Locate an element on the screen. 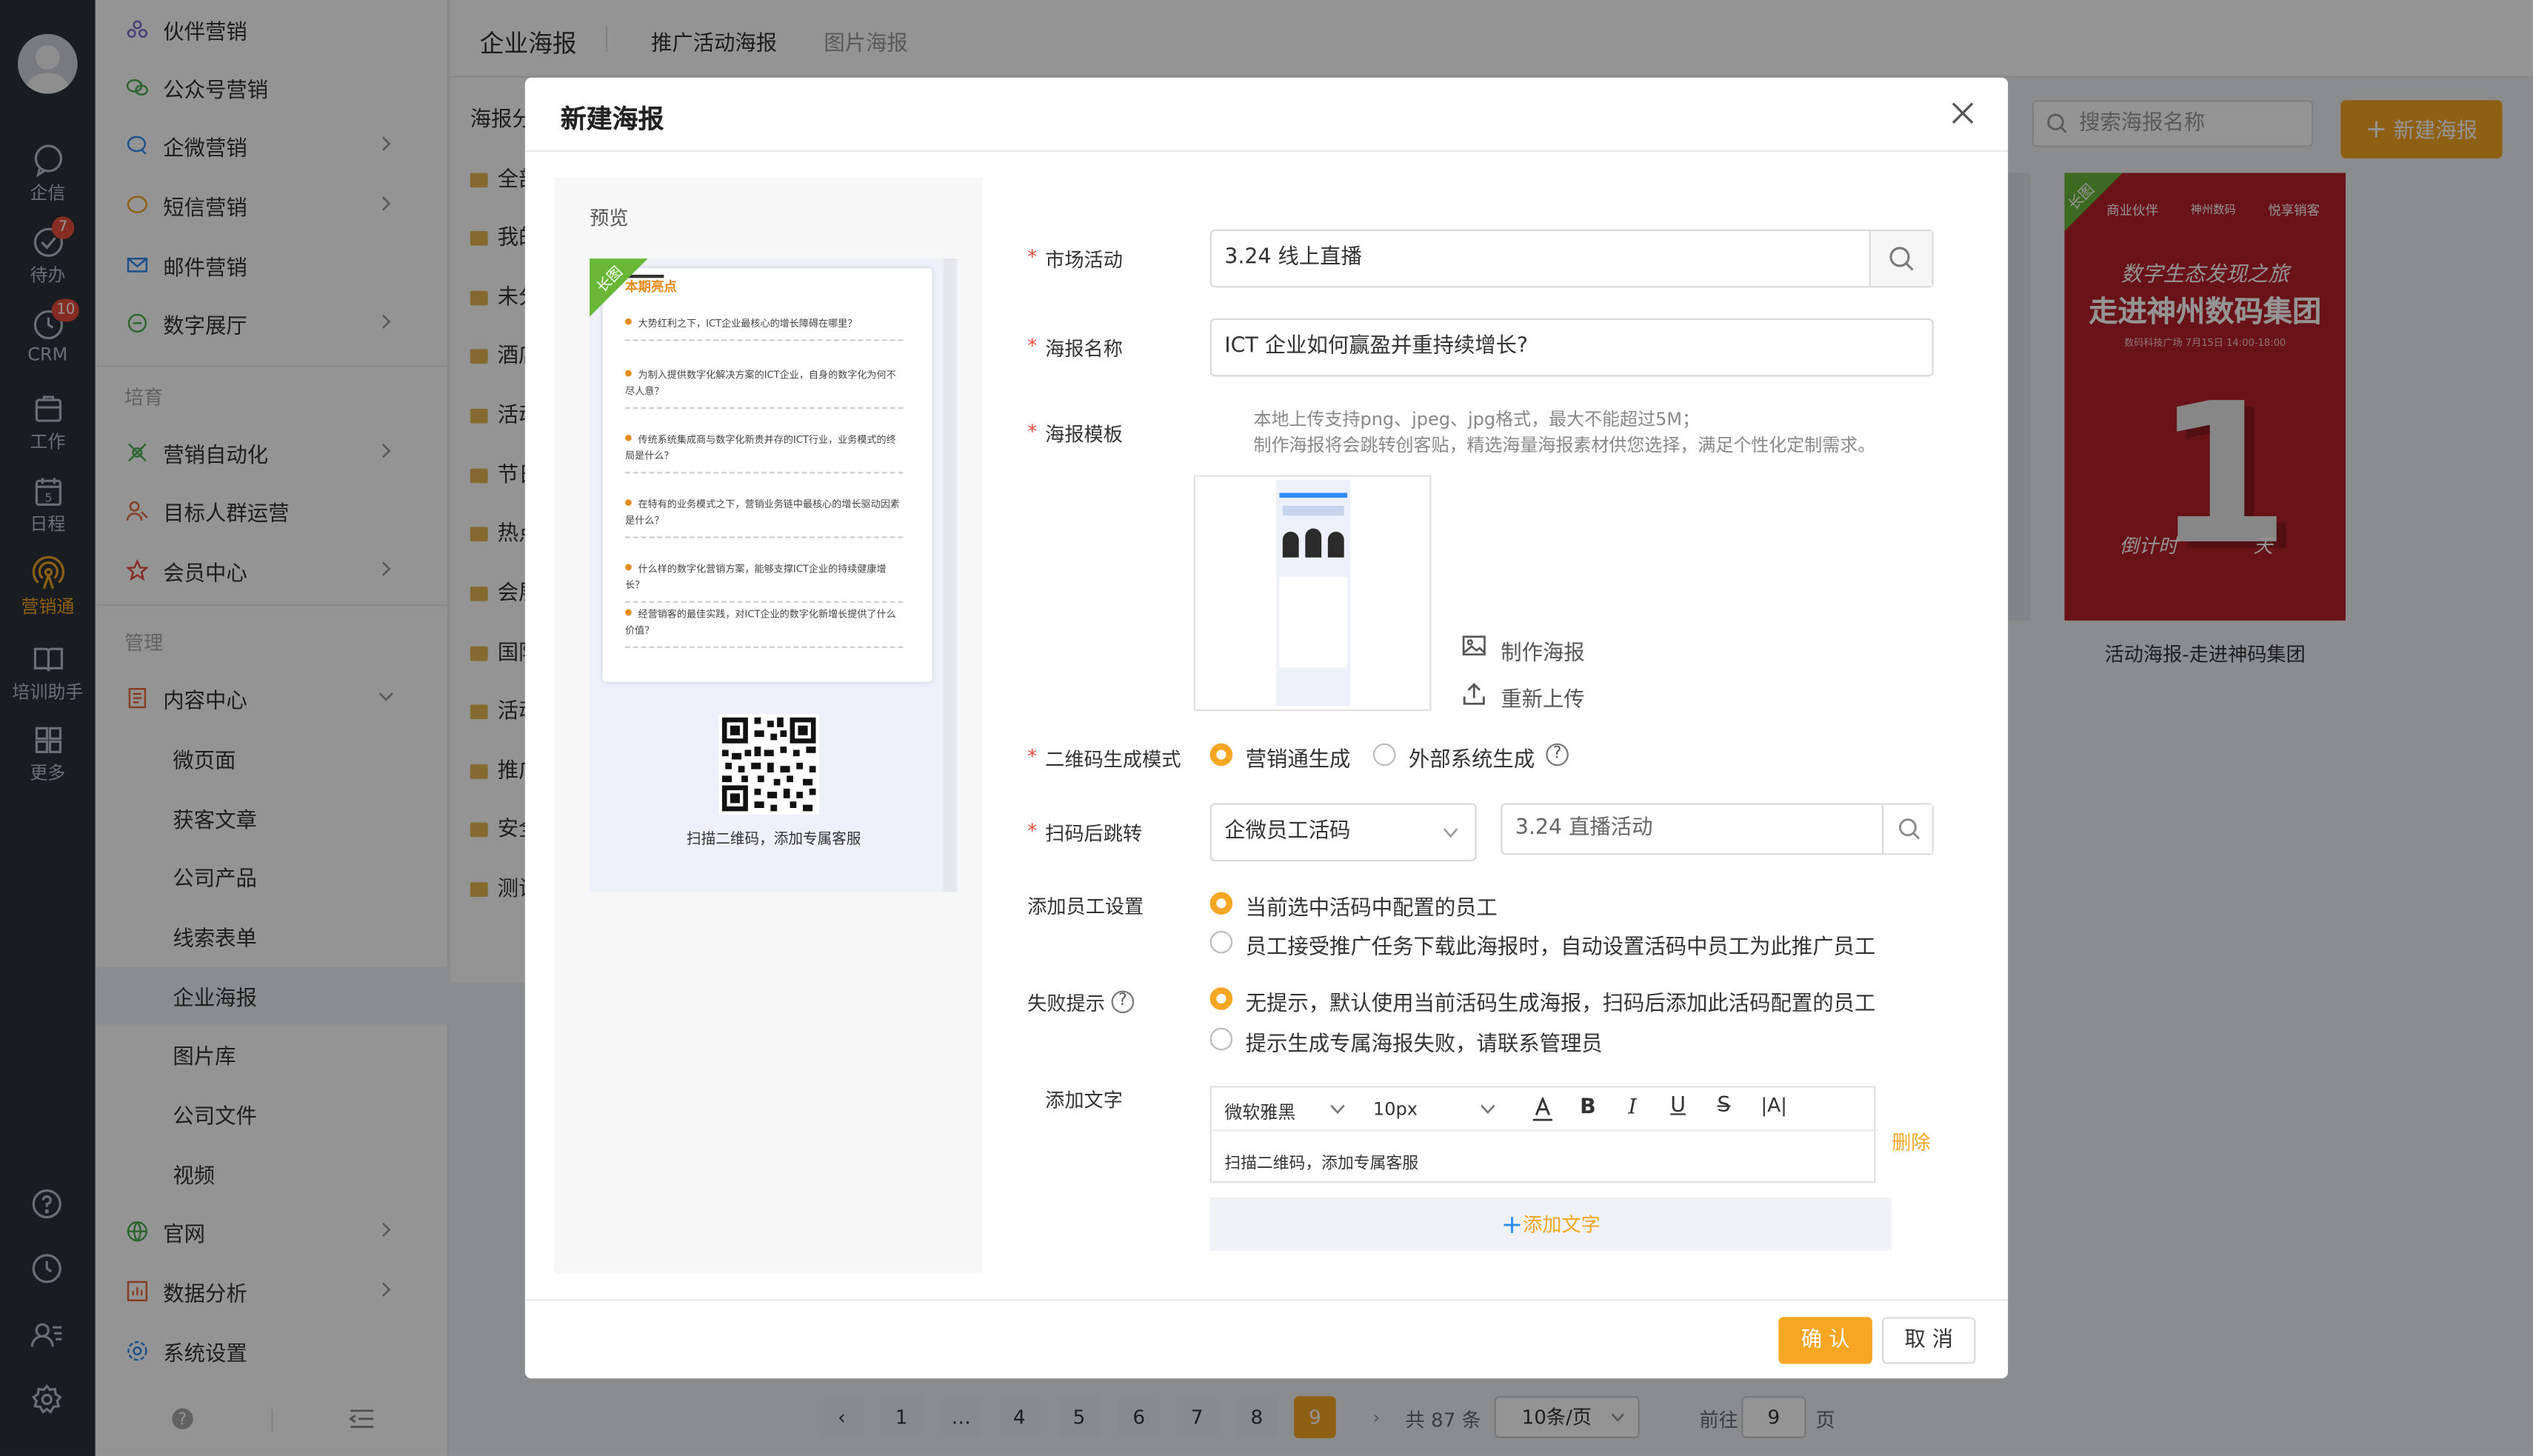  image-icon is located at coordinates (1474, 645).